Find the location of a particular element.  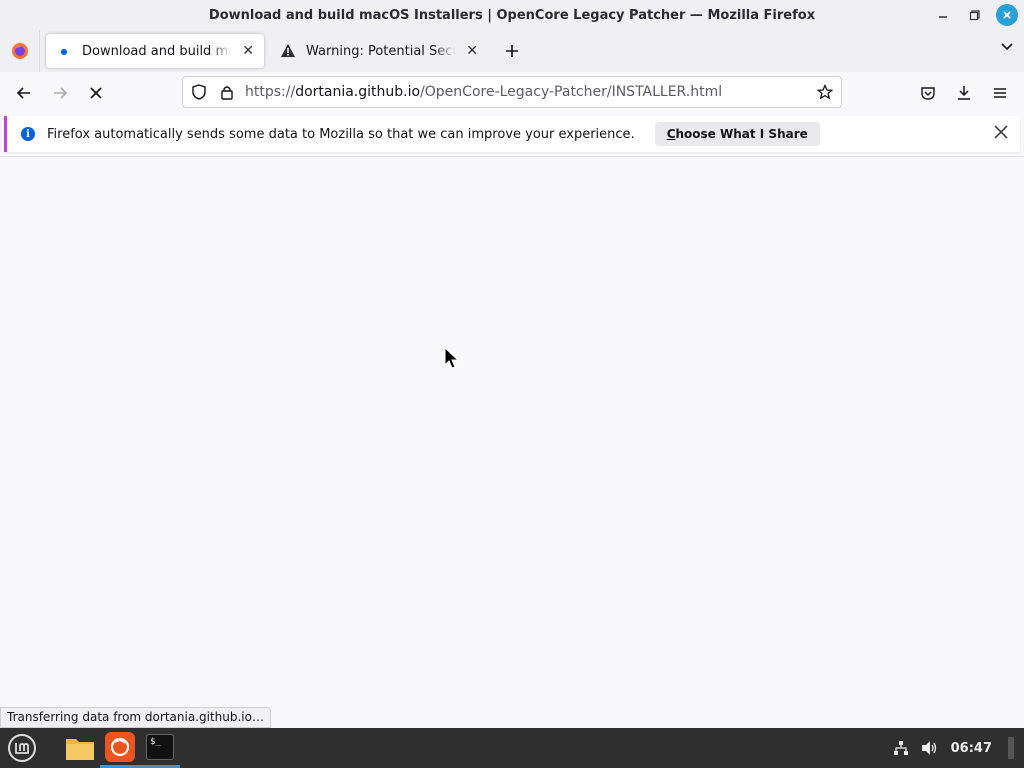

minimize-button is located at coordinates (943, 15).